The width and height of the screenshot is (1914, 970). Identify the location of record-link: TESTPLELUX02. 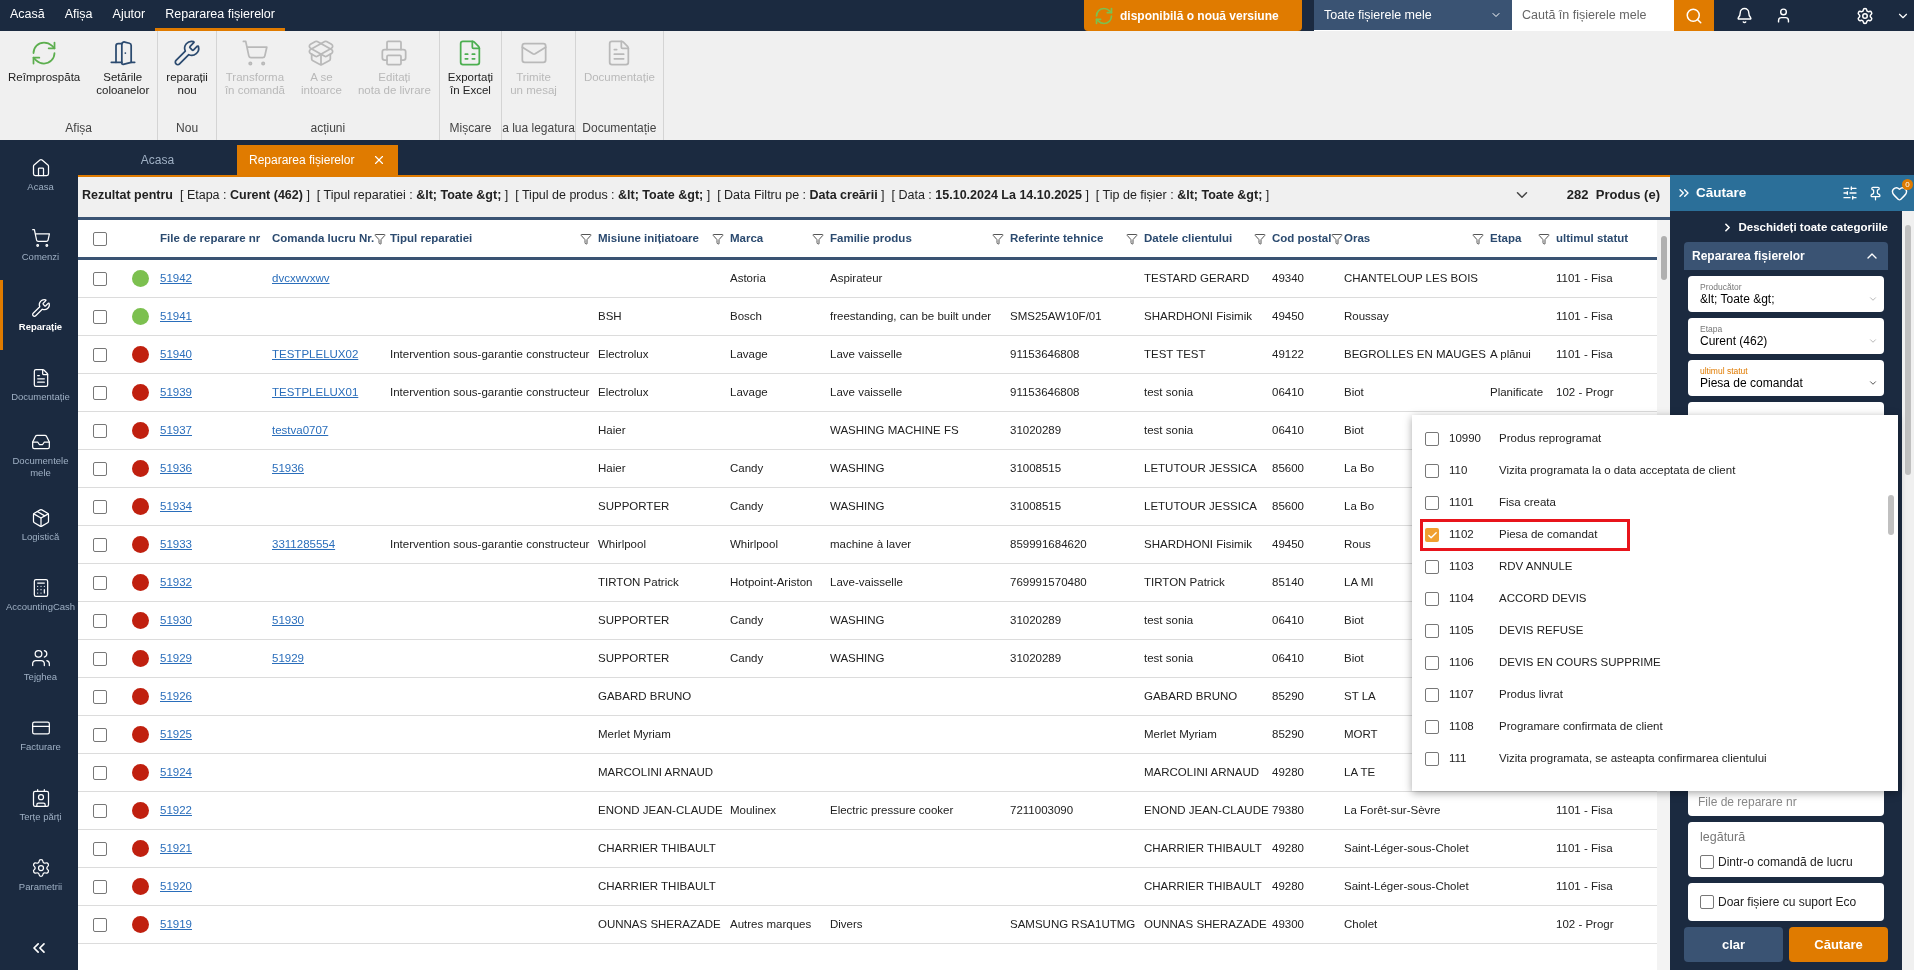
(315, 354).